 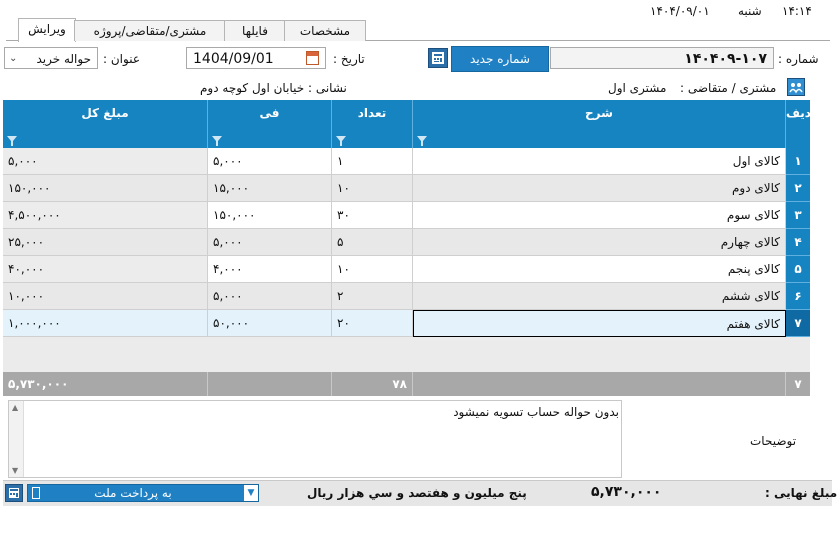 What do you see at coordinates (372, 323) in the screenshot?
I see `cell-qty: ۲۰` at bounding box center [372, 323].